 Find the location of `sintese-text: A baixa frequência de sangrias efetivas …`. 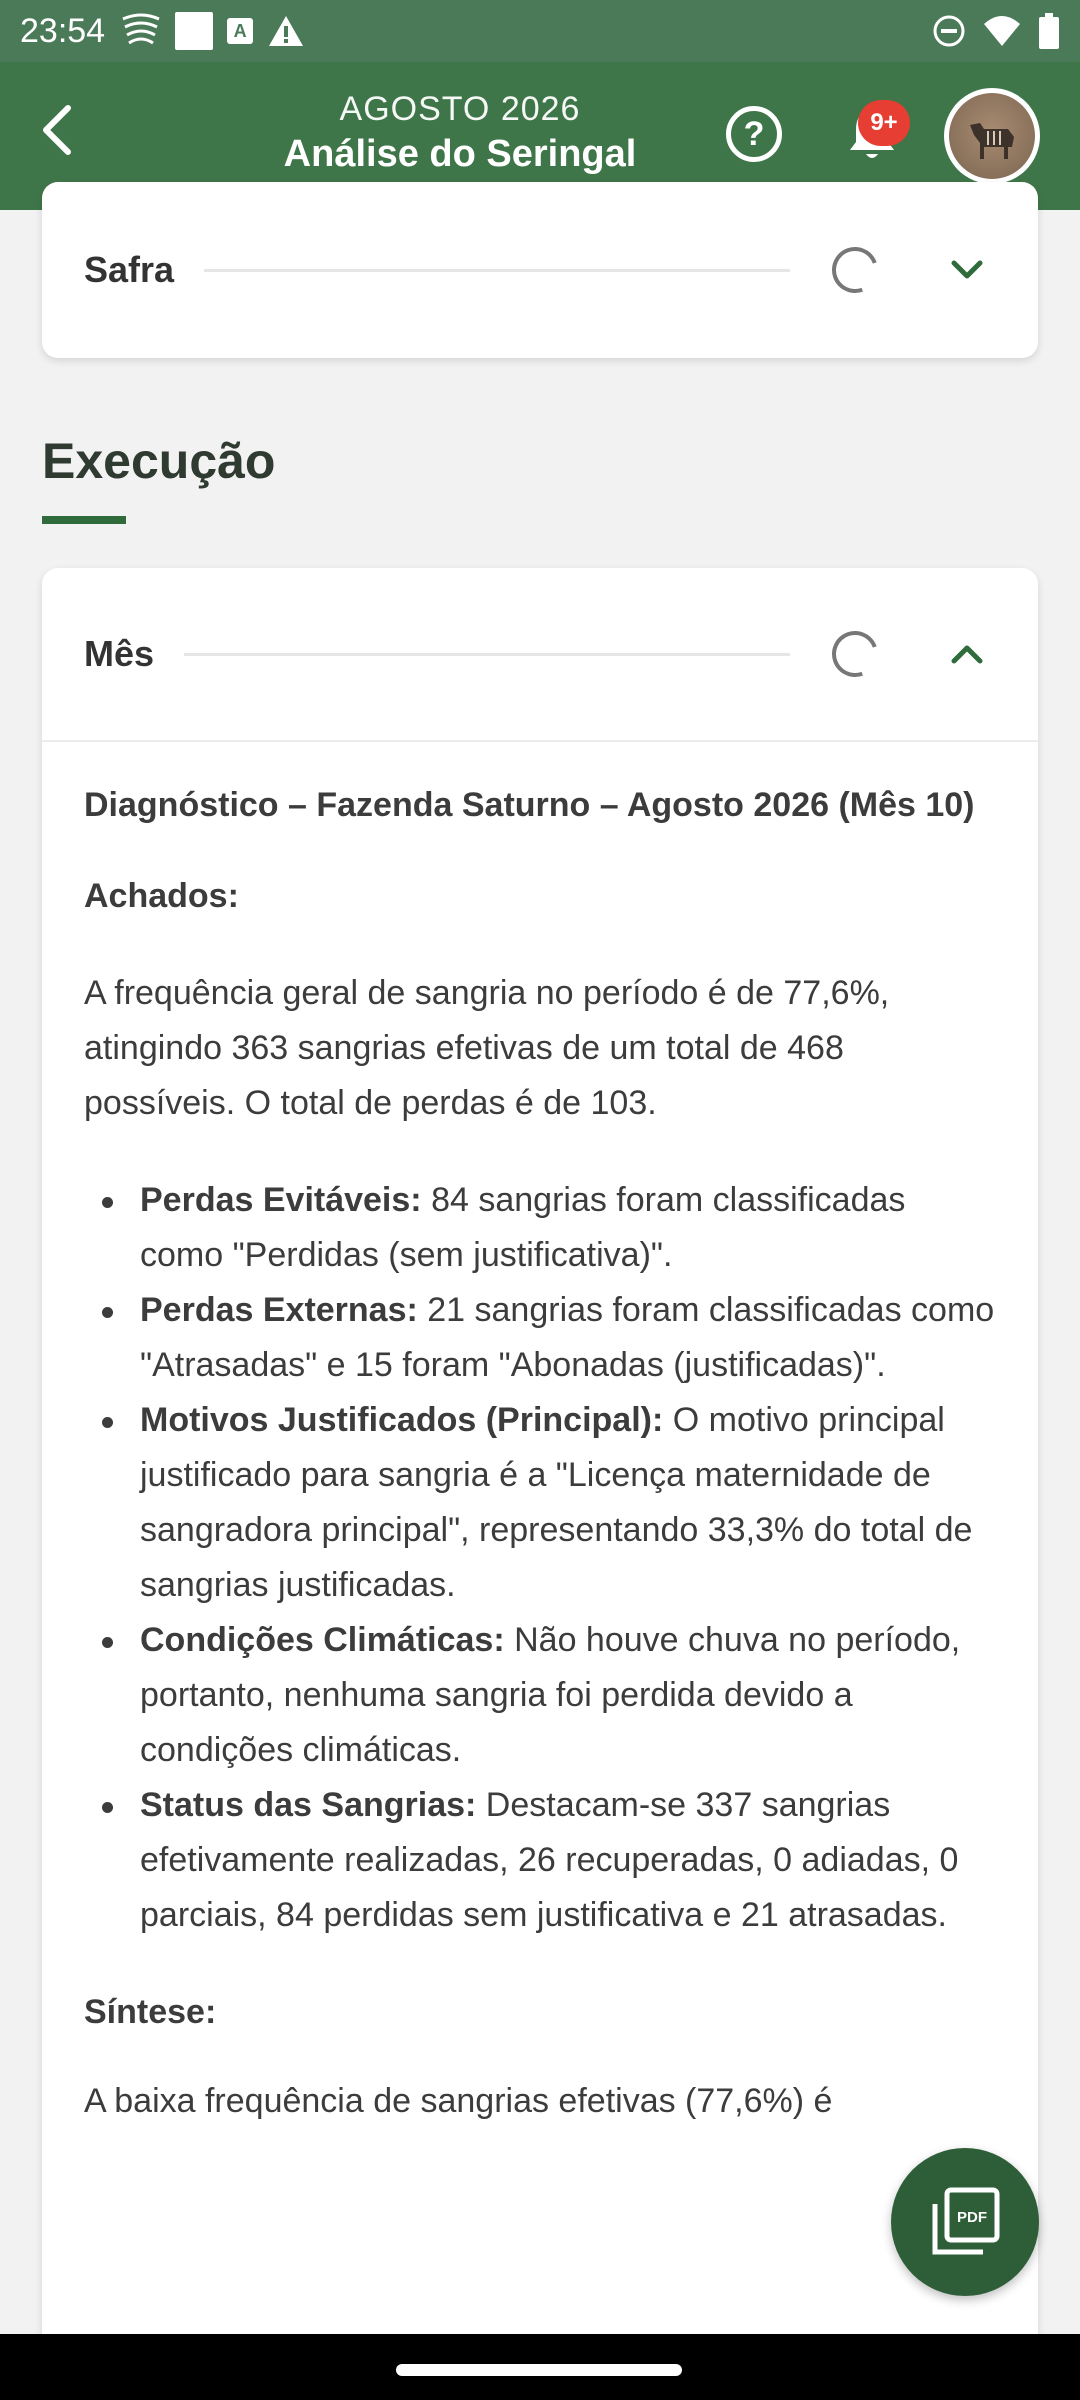

sintese-text: A baixa frequência de sangrias efetivas … is located at coordinates (458, 2101).